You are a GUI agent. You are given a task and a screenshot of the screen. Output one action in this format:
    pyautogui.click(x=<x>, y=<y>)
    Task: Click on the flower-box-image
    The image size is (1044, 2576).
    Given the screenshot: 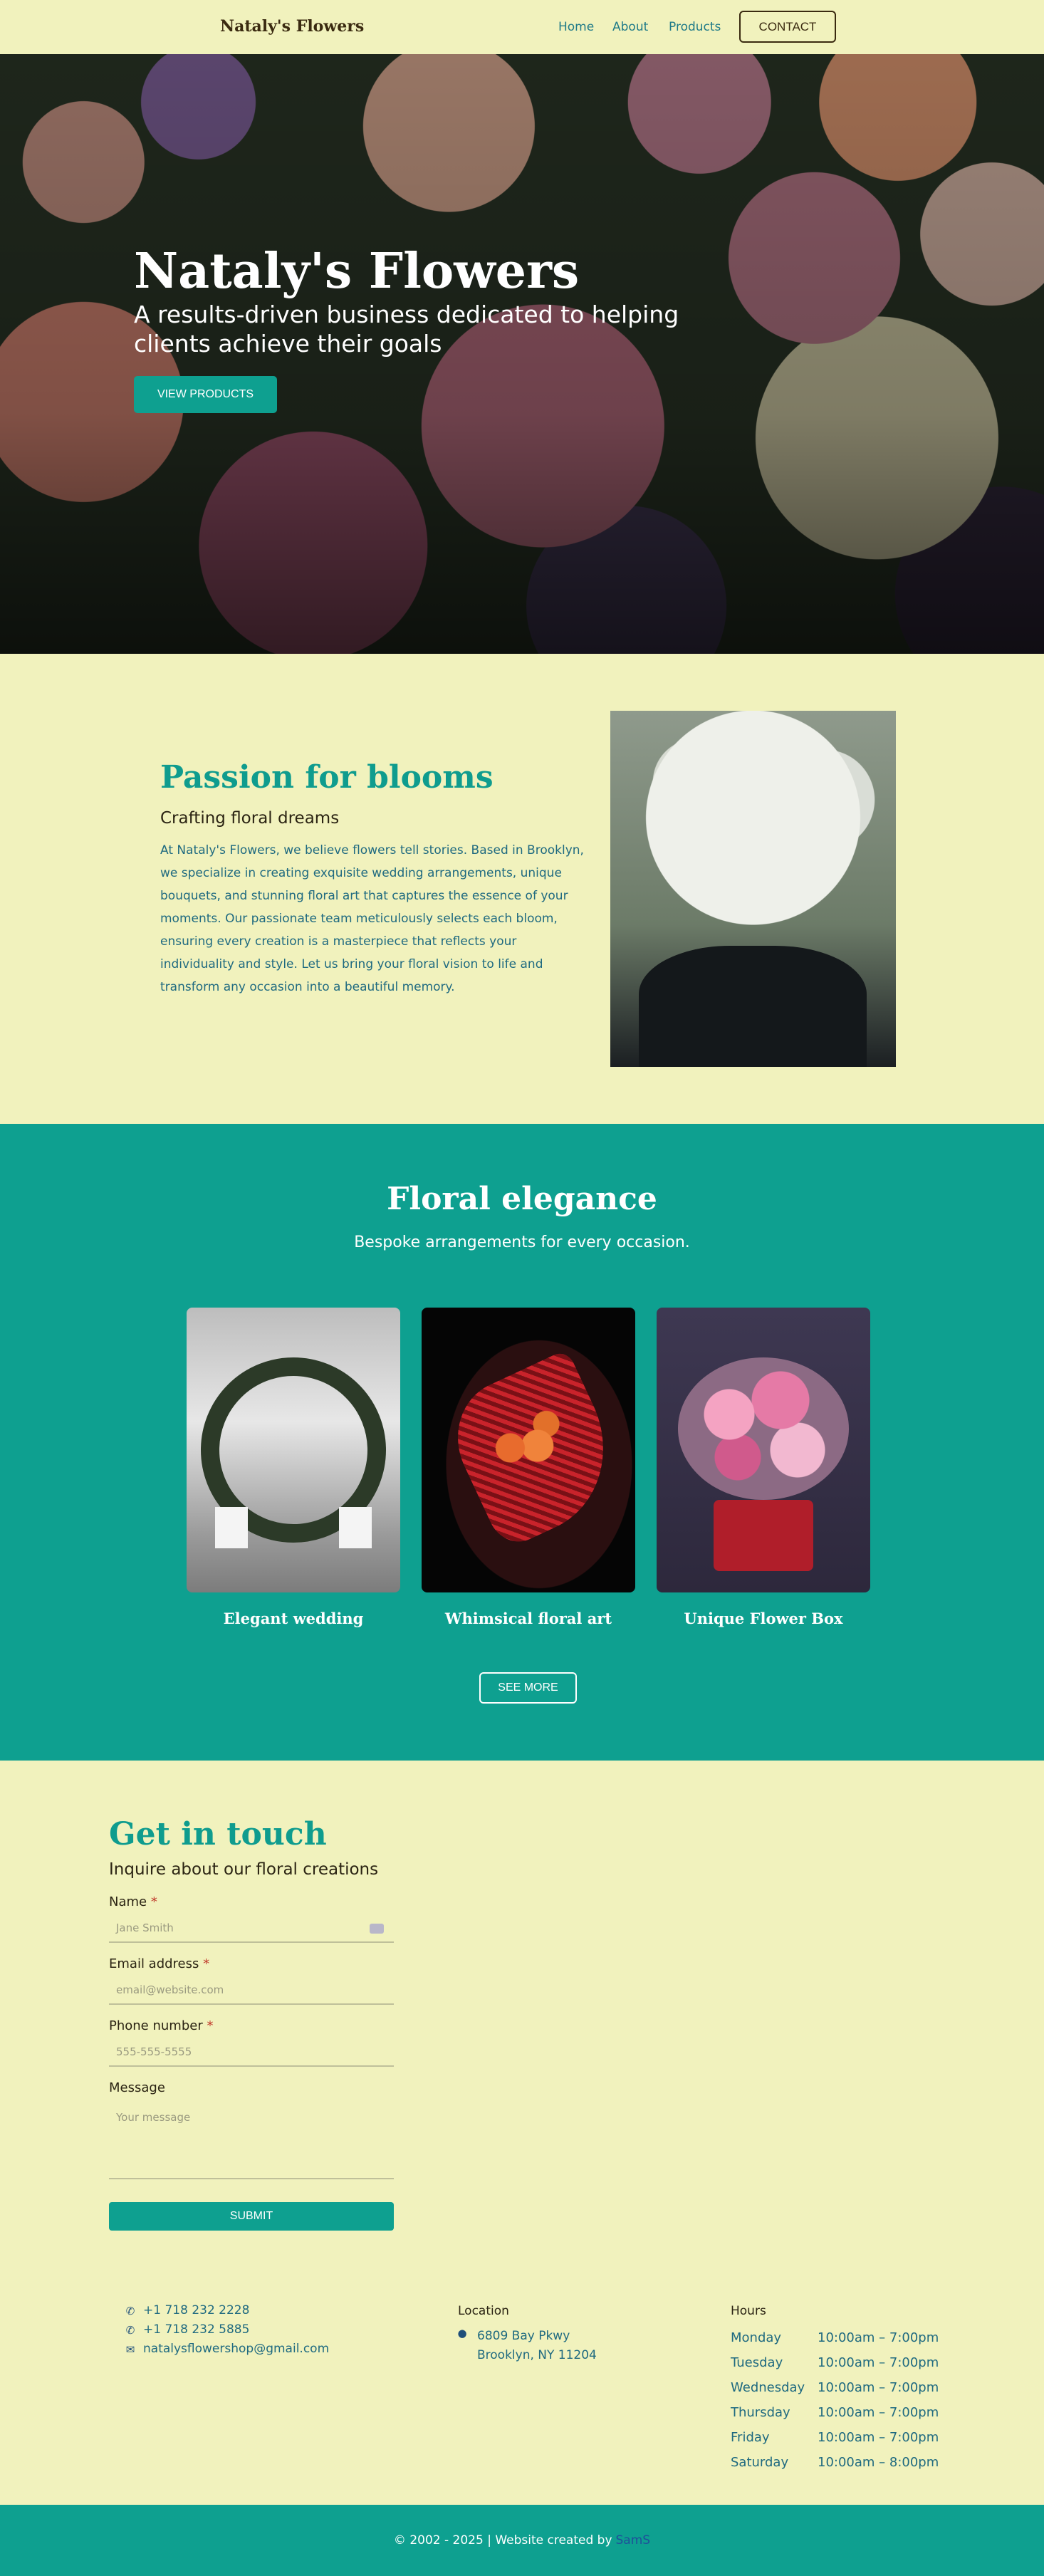 What is the action you would take?
    pyautogui.click(x=764, y=1450)
    